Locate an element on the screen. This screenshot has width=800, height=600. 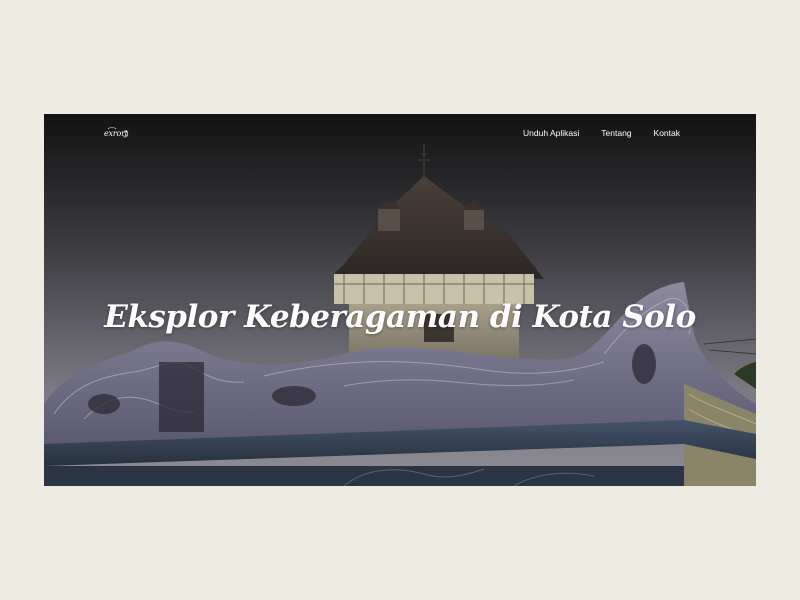
nav-menu: Unduh Aplikasi Tentang Kontak is located at coordinates (590, 133).